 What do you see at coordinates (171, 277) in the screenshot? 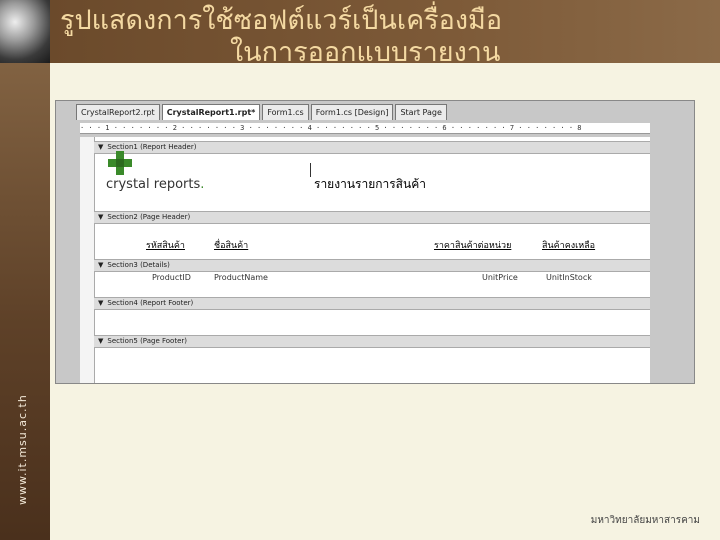
I see `field-product-id: ProductID` at bounding box center [171, 277].